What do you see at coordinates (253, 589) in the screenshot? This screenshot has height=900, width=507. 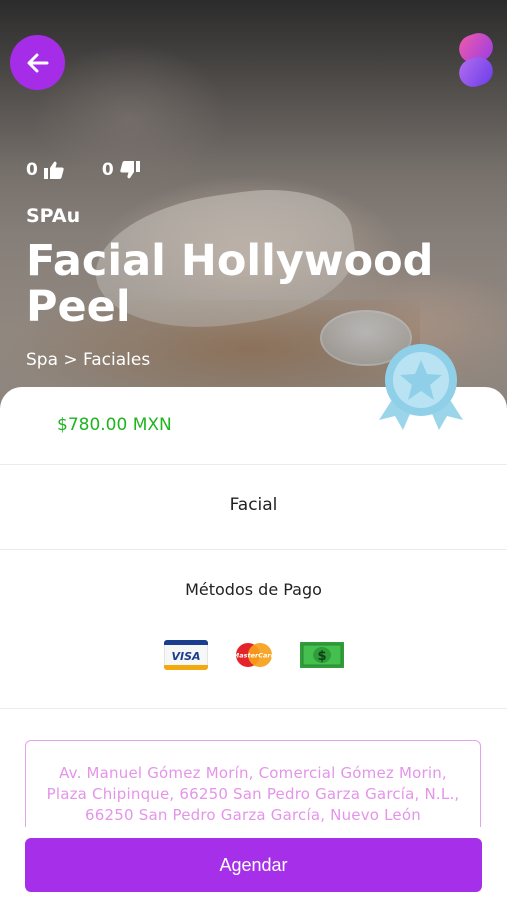 I see `payment-methods-title: Métodos de Pago` at bounding box center [253, 589].